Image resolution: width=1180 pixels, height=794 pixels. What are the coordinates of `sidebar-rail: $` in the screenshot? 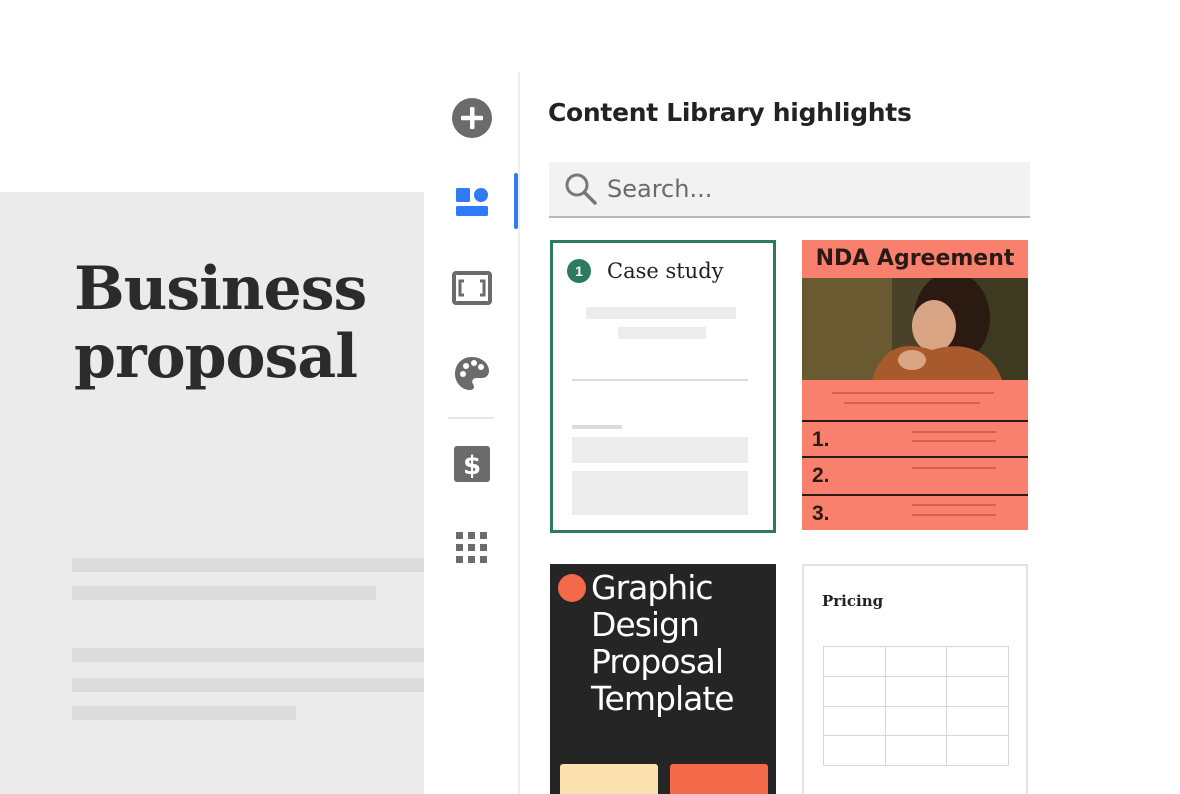 It's located at (472, 433).